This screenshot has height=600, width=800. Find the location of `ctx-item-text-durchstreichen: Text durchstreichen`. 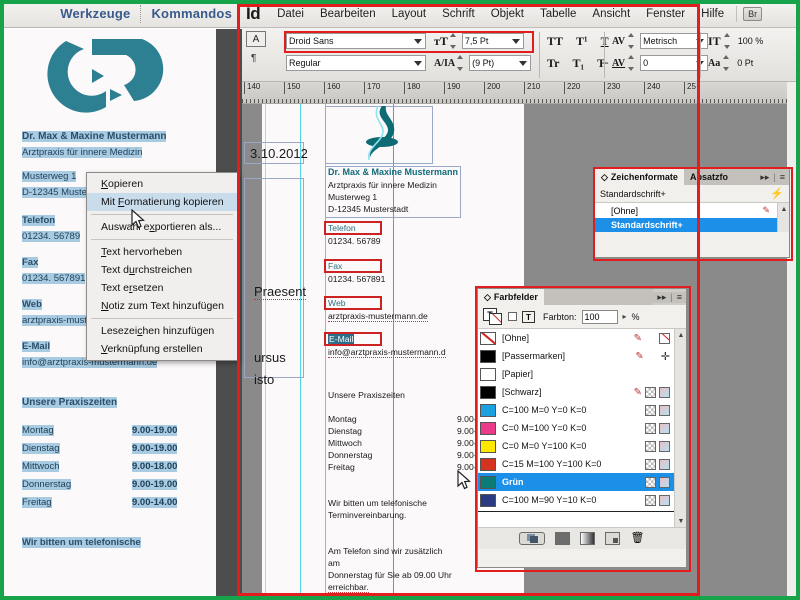

ctx-item-text-durchstreichen: Text durchstreichen is located at coordinates (162, 270).